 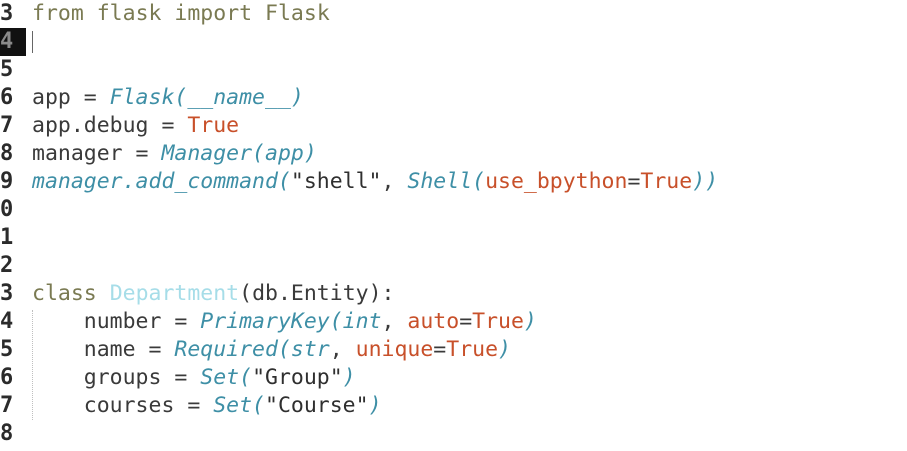 What do you see at coordinates (103, 349) in the screenshot?
I see `code-token: name =` at bounding box center [103, 349].